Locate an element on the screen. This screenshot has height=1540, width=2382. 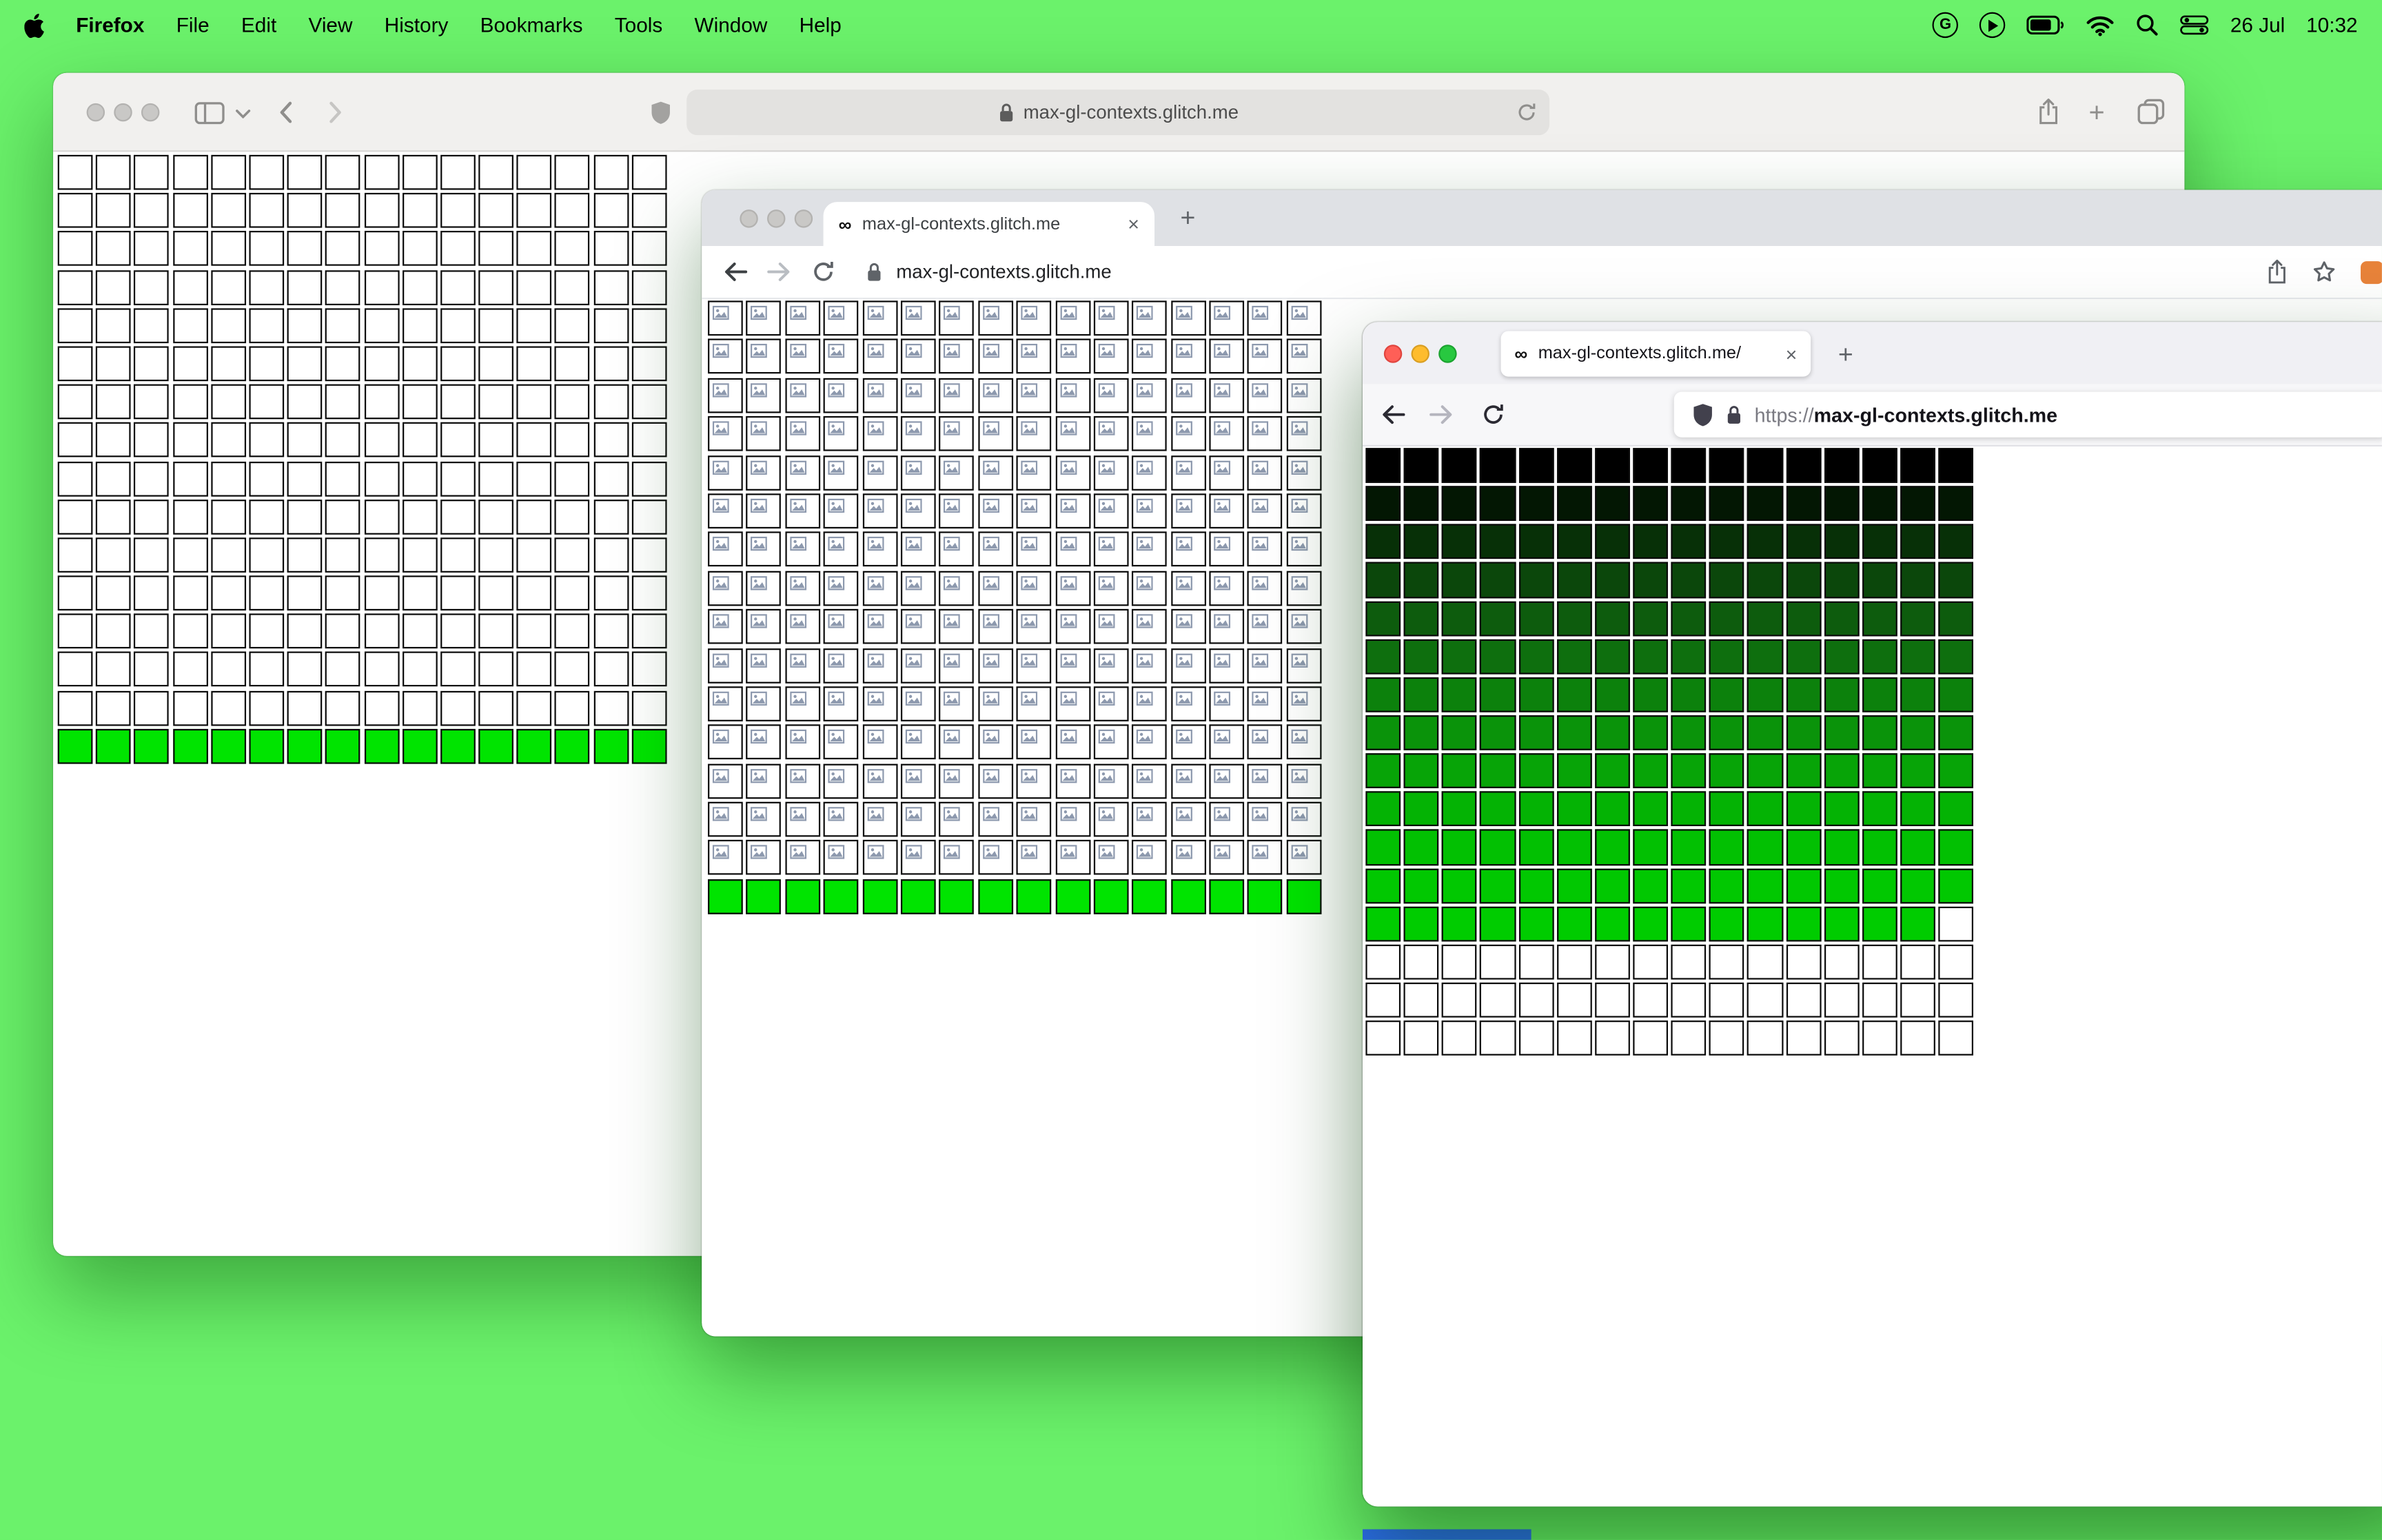
bookmark-star-icon is located at coordinates (2324, 272).